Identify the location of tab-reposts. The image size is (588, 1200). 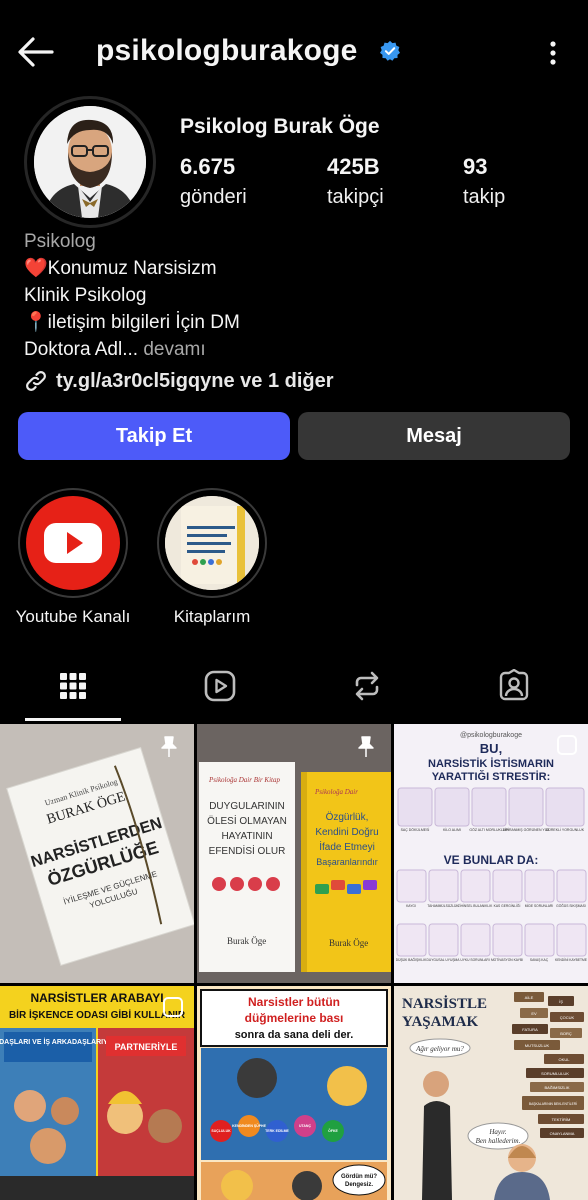
(367, 686).